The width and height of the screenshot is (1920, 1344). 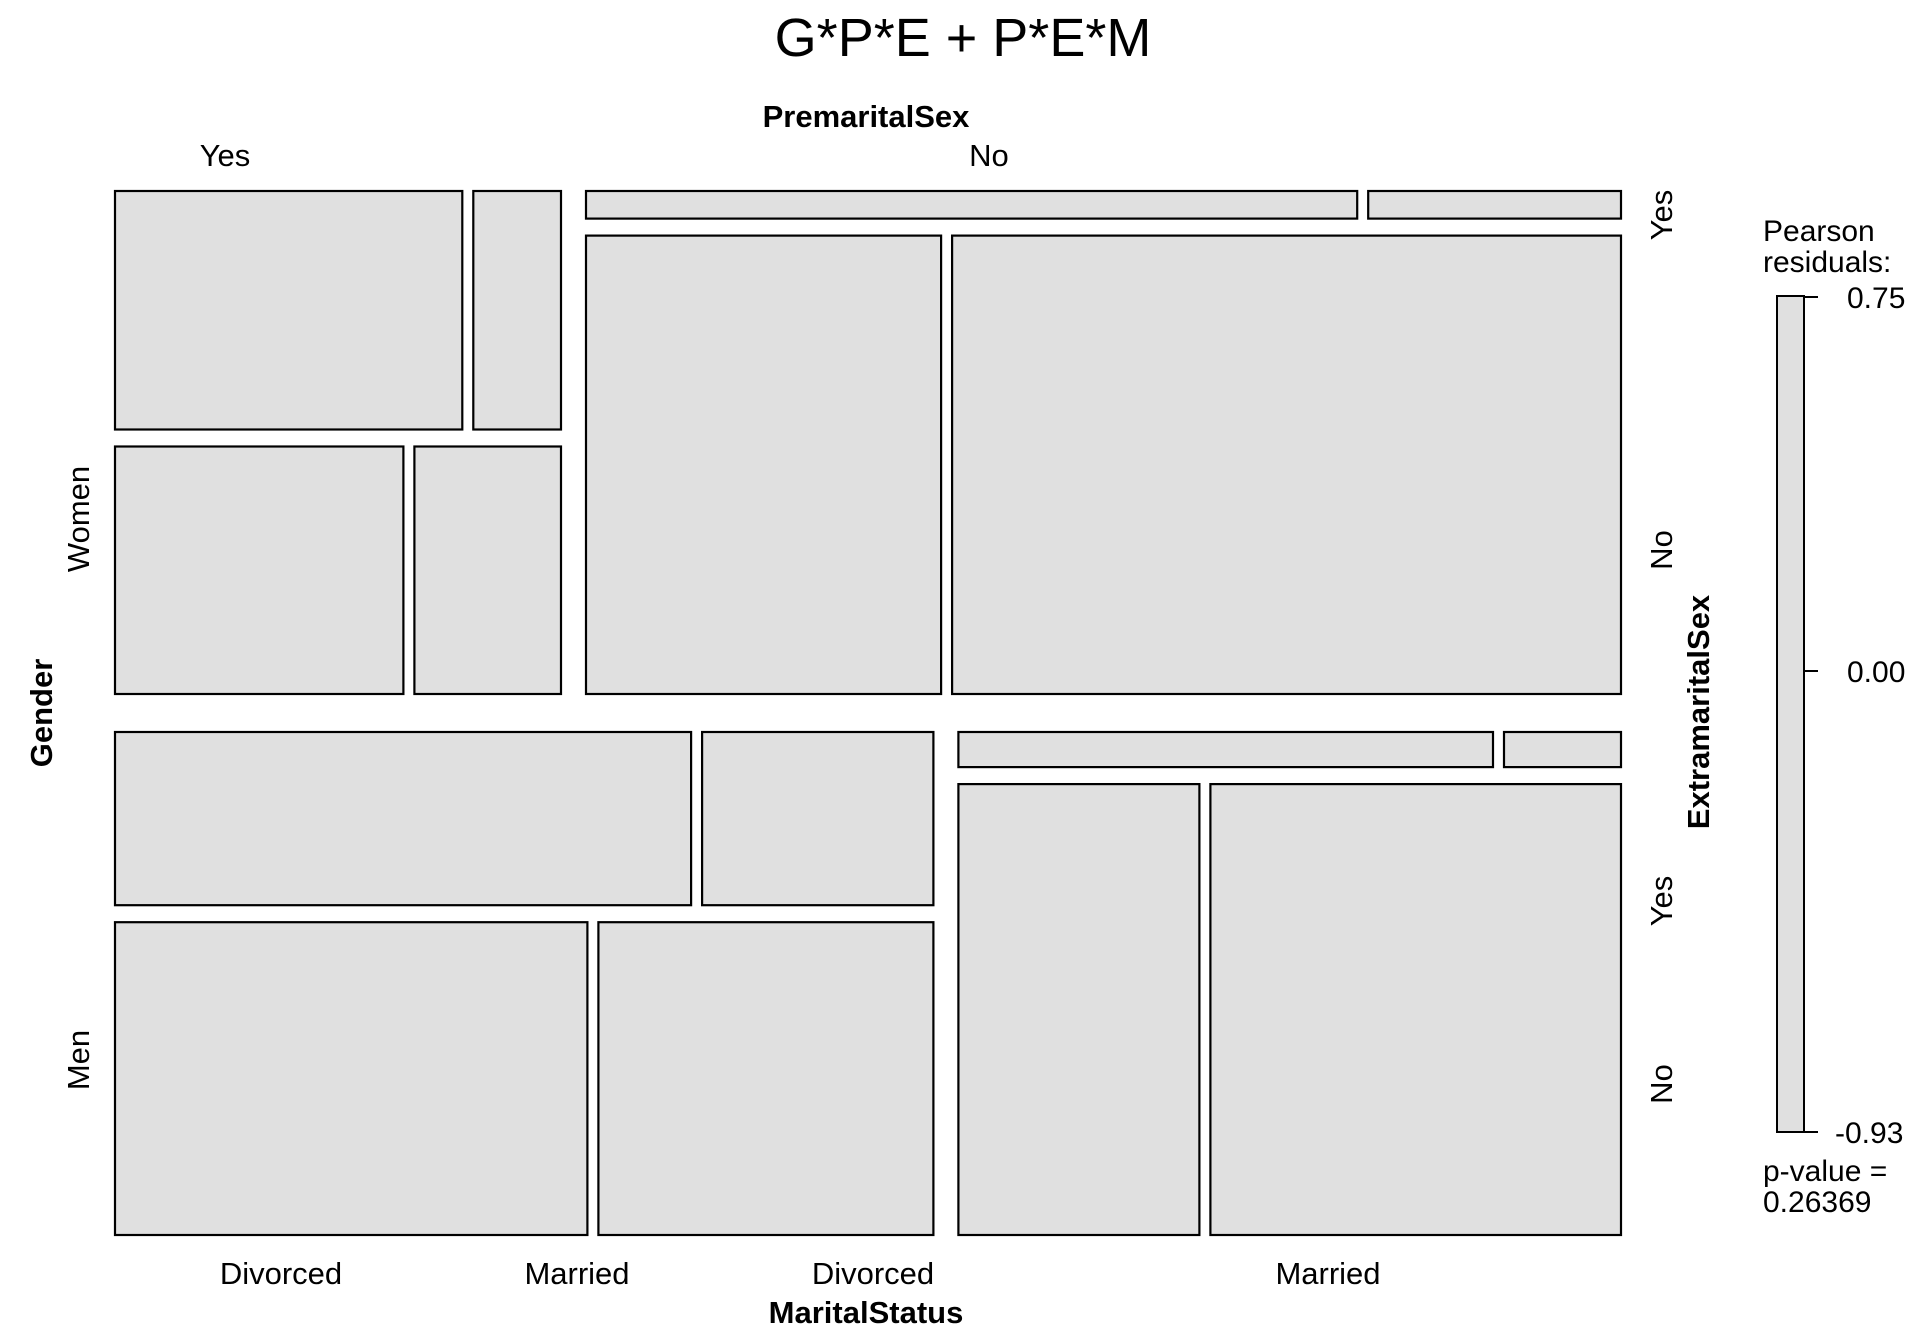 I want to click on extramarital-women-yes-label: Yes, so click(x=1661, y=215).